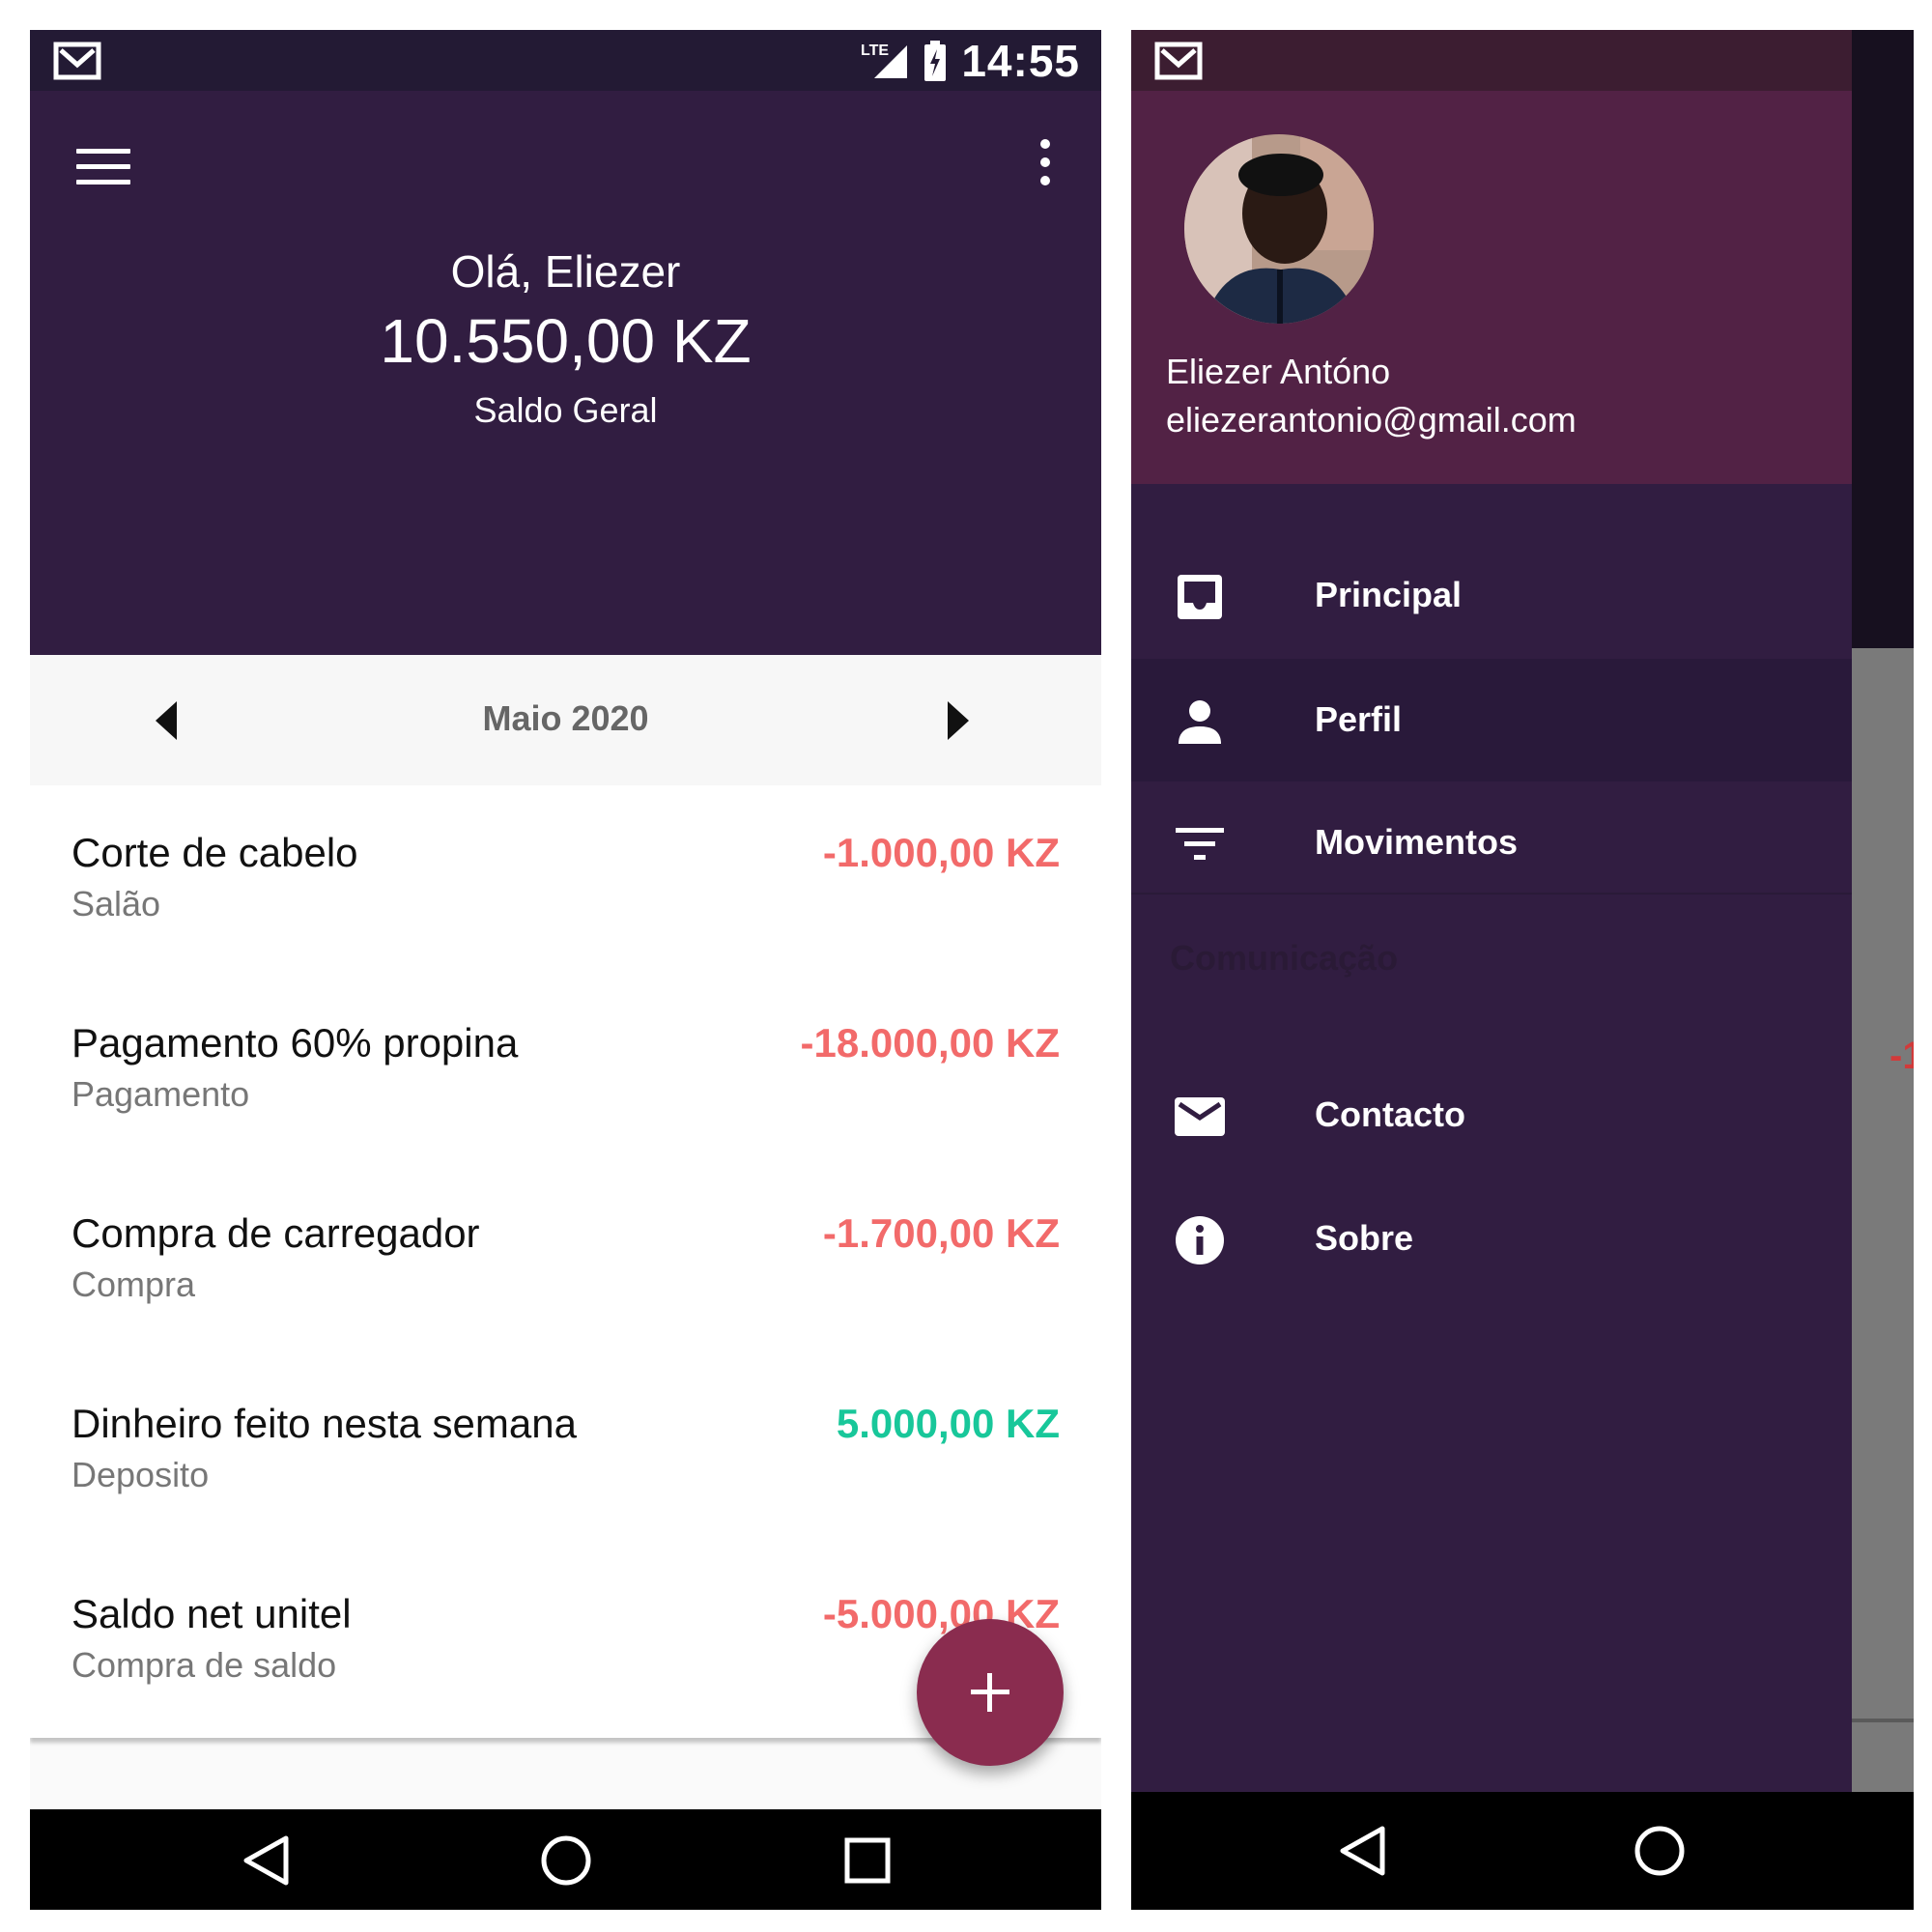  I want to click on total-balance: 10.550,00 KZ, so click(566, 341).